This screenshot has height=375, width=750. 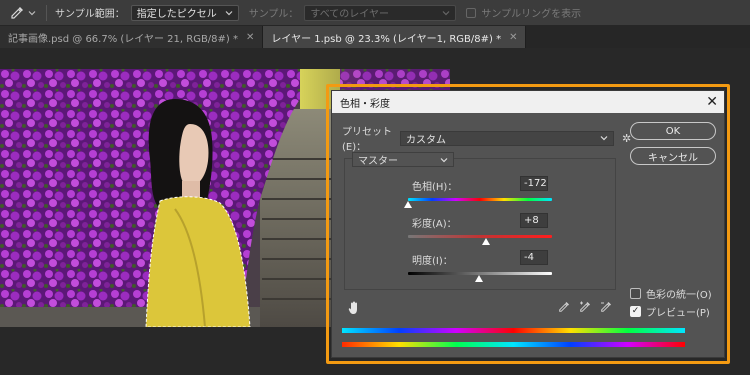 What do you see at coordinates (534, 257) in the screenshot?
I see `lightness-input: -4` at bounding box center [534, 257].